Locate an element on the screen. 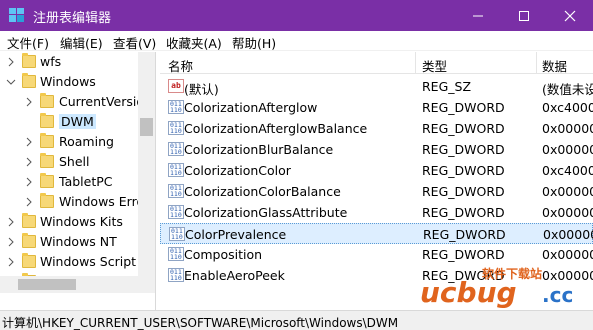  menu-help: 帮助(H) is located at coordinates (254, 42).